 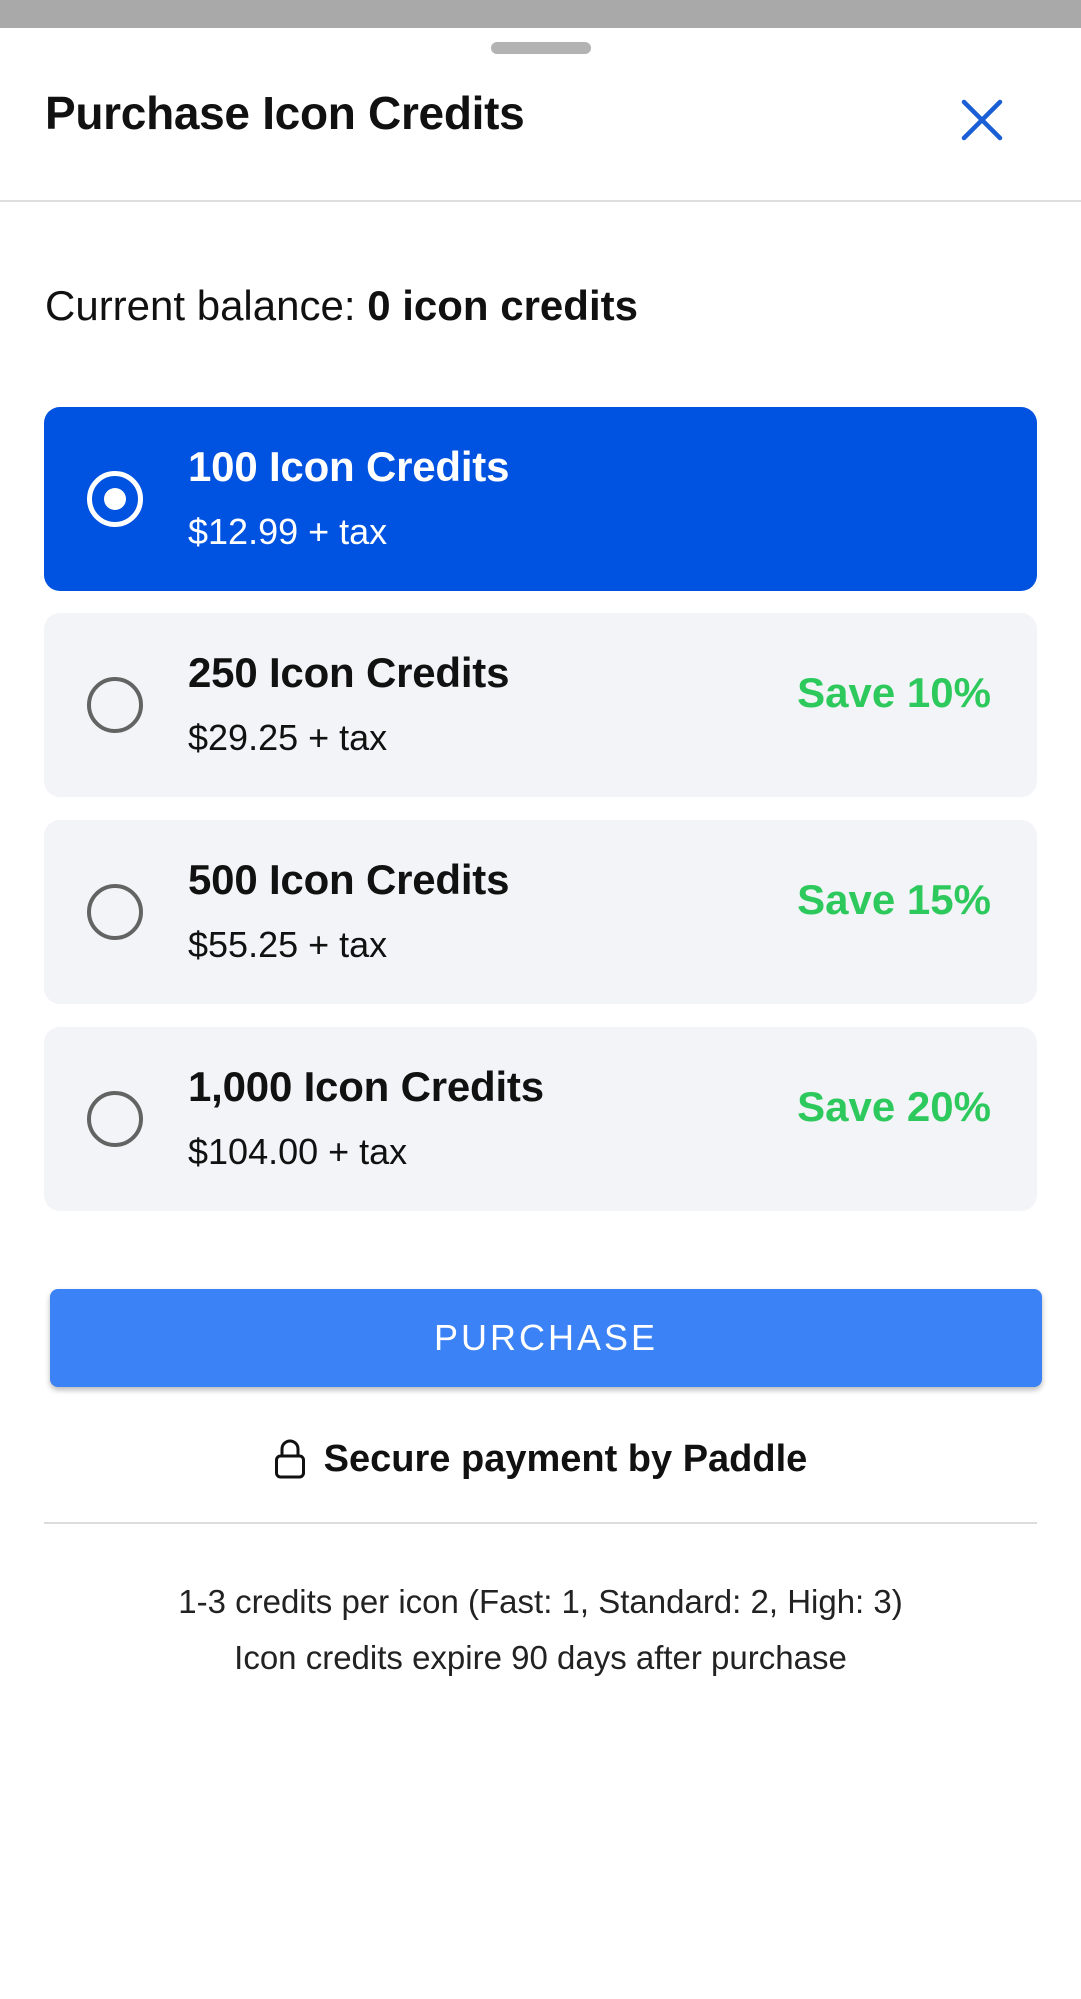 I want to click on current-balance: Current balance: 0 icon credits, so click(x=341, y=306).